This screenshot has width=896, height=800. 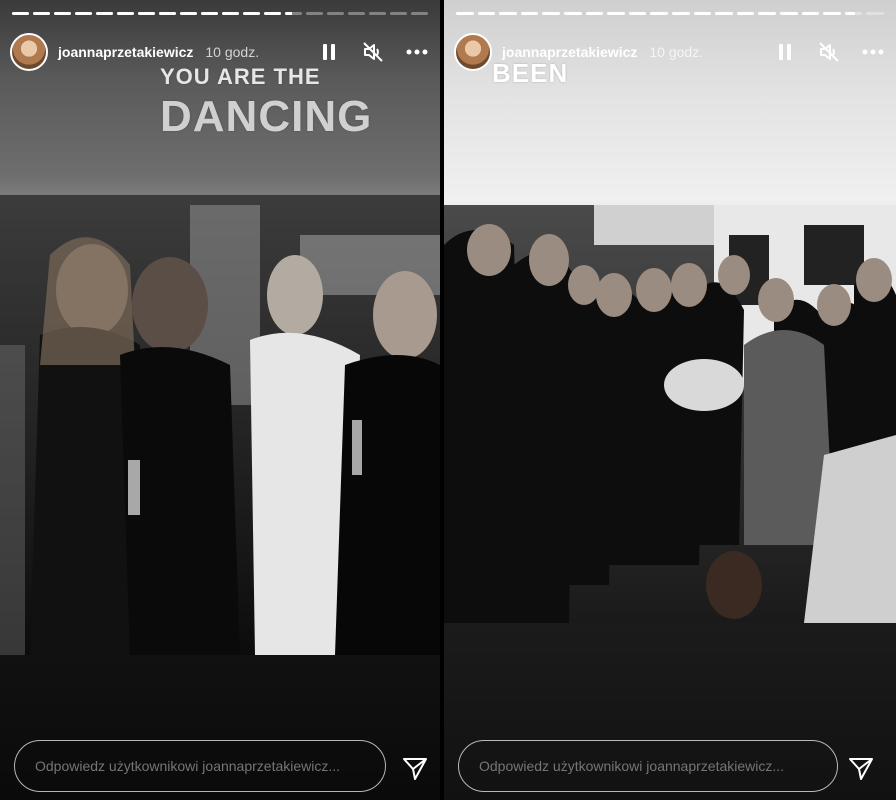 I want to click on username: joannaprzetakiewicz, so click(x=125, y=52).